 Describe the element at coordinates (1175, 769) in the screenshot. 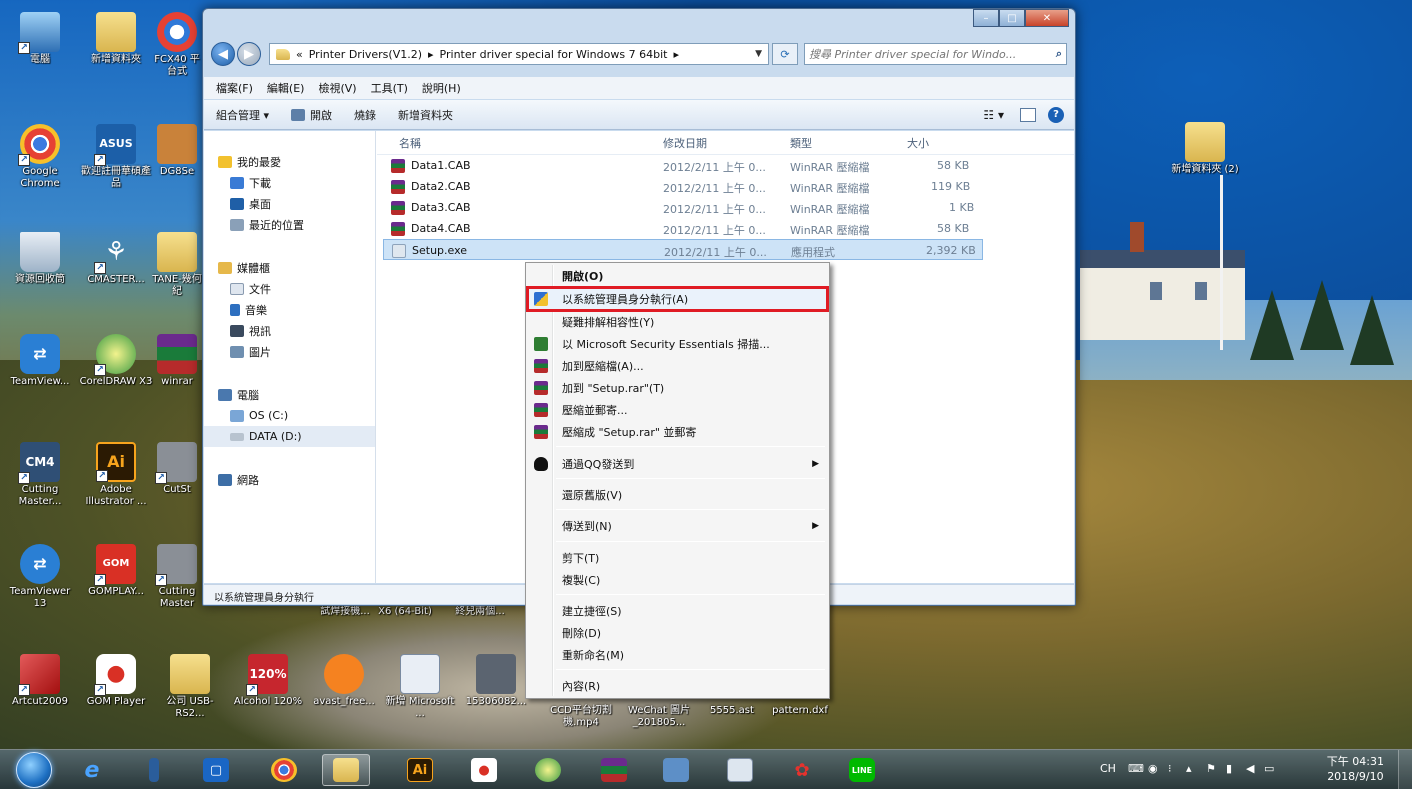

I see `tray-options-icon: ⁝` at that location.